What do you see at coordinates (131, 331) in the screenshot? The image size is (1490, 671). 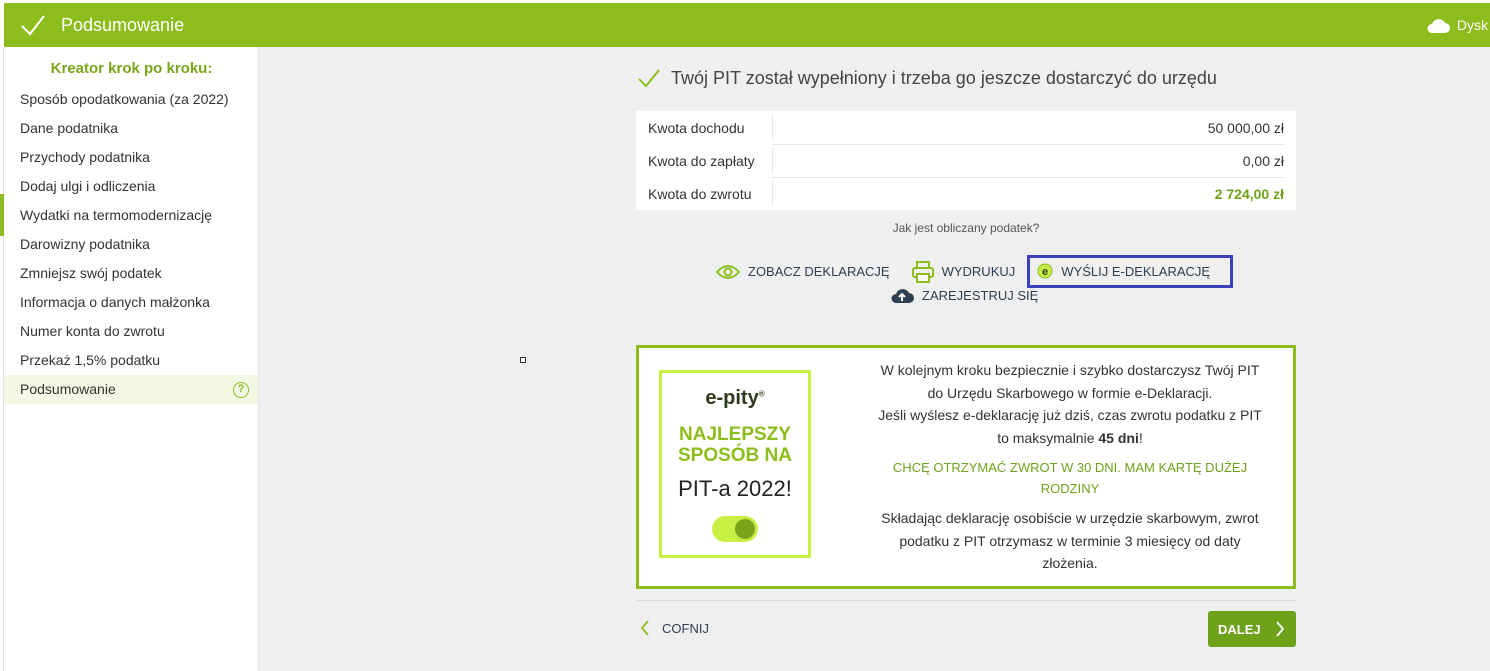 I see `sidebar-item-numer-konta: Numer konta do zwrotu` at bounding box center [131, 331].